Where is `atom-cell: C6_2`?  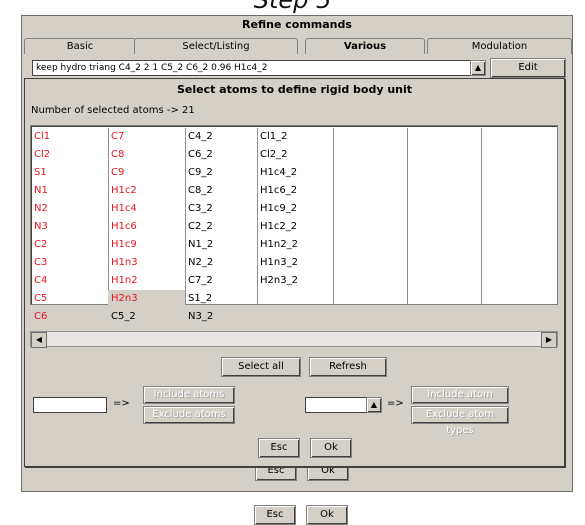 atom-cell: C6_2 is located at coordinates (221, 155).